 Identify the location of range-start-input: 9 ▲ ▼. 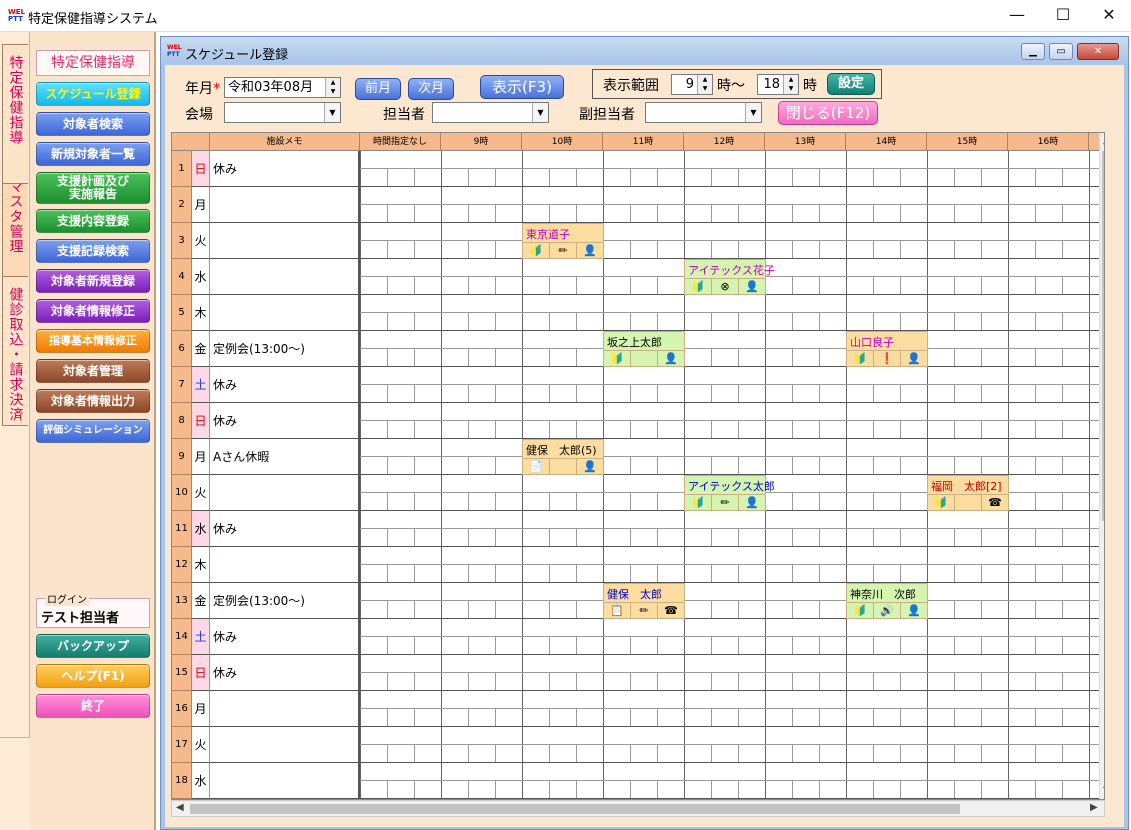
(692, 84).